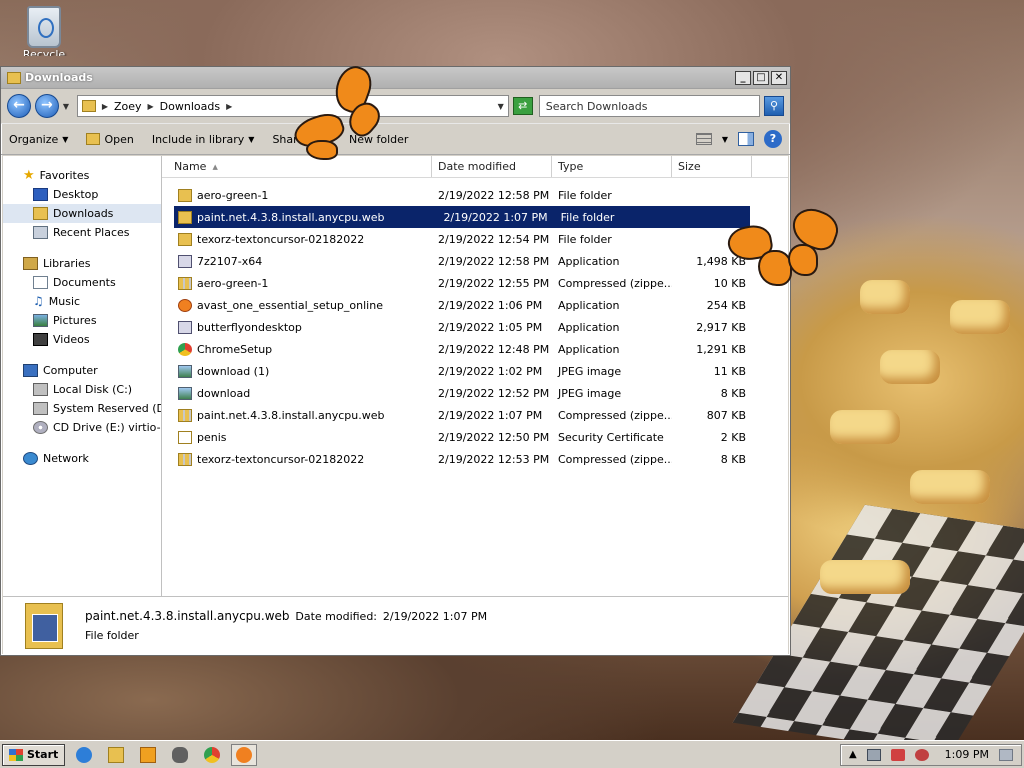 The height and width of the screenshot is (768, 1024). I want to click on nav-network: Network, so click(82, 458).